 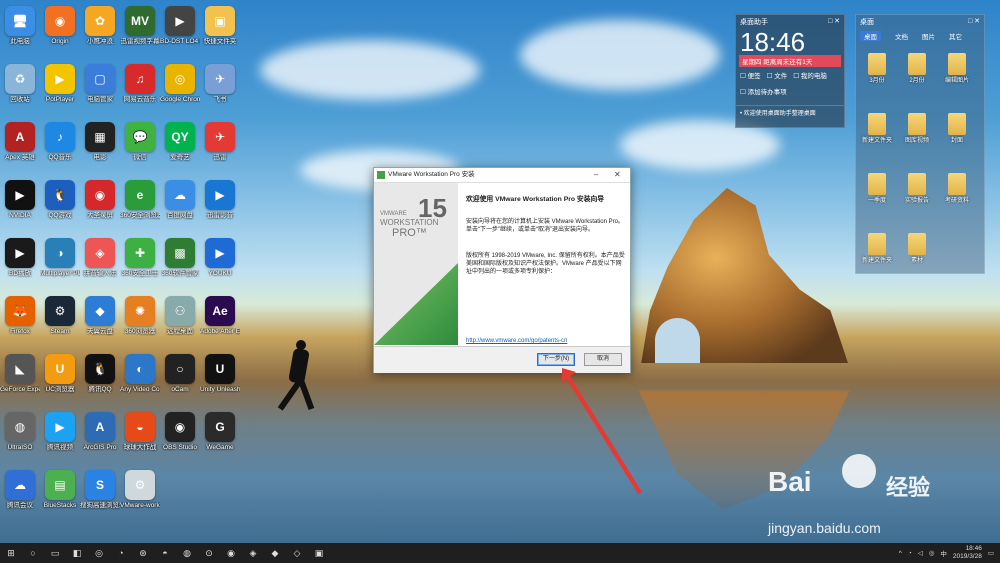 What do you see at coordinates (100, 438) in the screenshot?
I see `desktop-icon-arcgis: A ArcGIS Pro` at bounding box center [100, 438].